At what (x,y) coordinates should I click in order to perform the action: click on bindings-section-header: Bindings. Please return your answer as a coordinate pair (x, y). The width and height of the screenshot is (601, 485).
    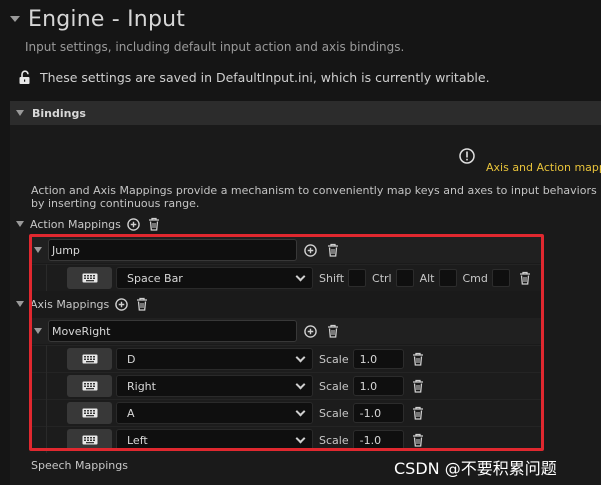
    Looking at the image, I should click on (305, 113).